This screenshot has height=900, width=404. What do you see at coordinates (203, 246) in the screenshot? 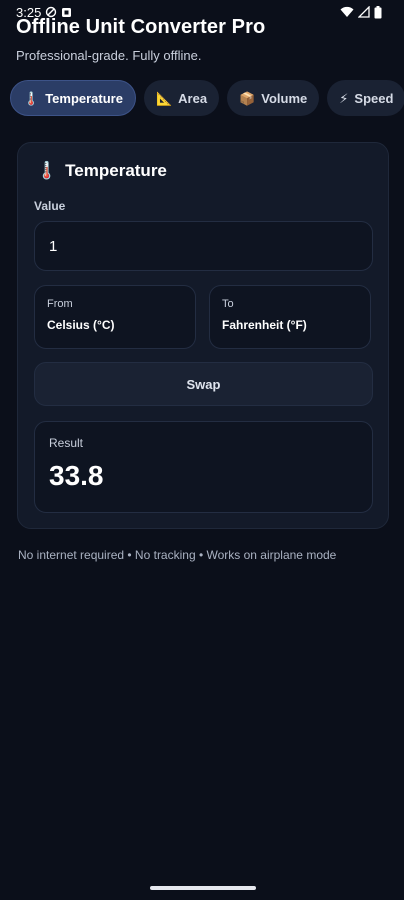
I see `value-input` at bounding box center [203, 246].